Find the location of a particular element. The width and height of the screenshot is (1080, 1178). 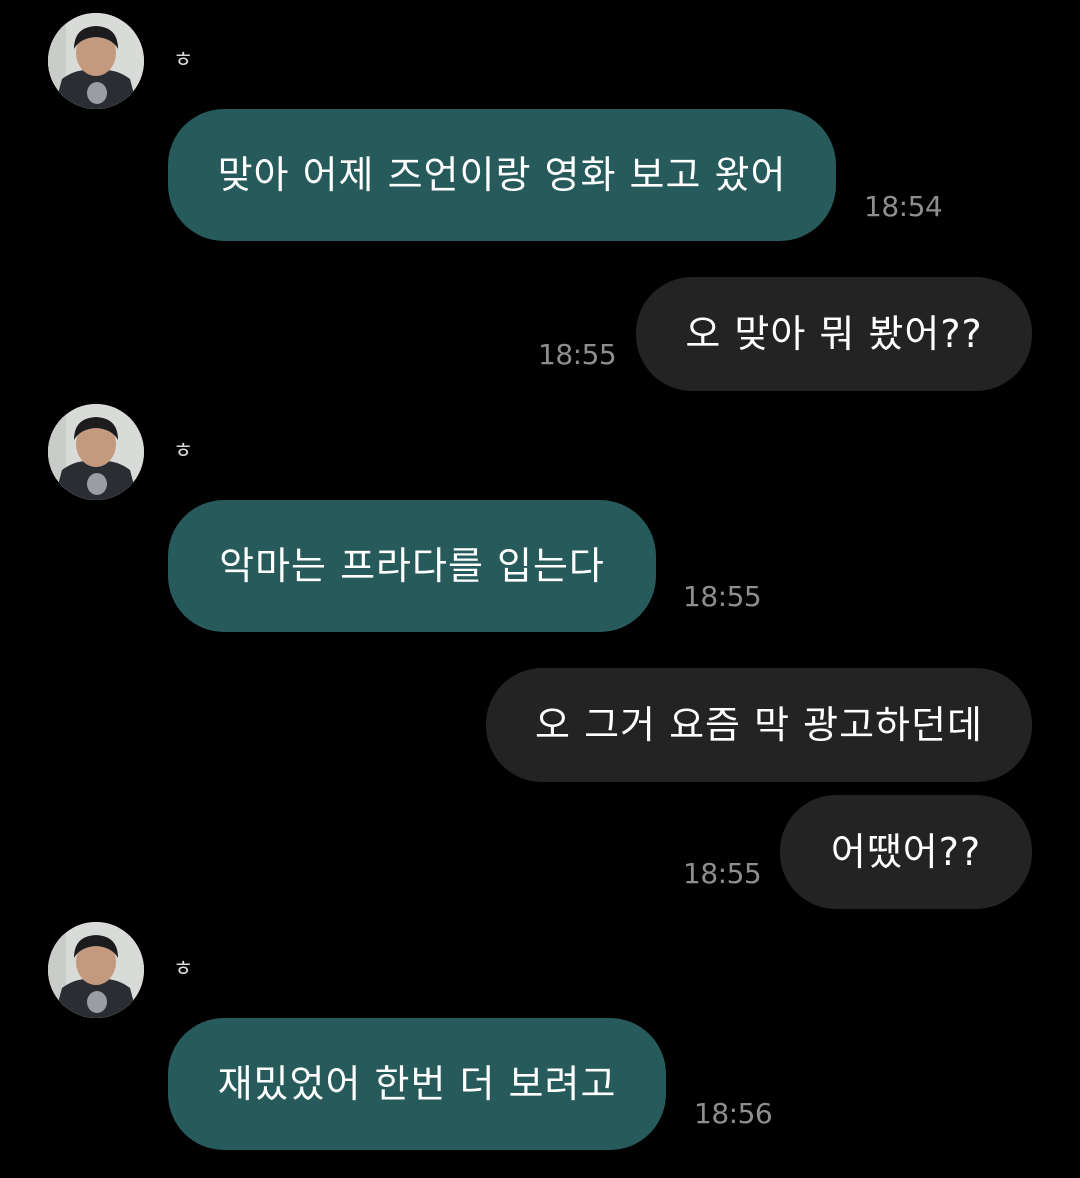

message-text: 재밌었어 한번 더 보려고 is located at coordinates (417, 1084).